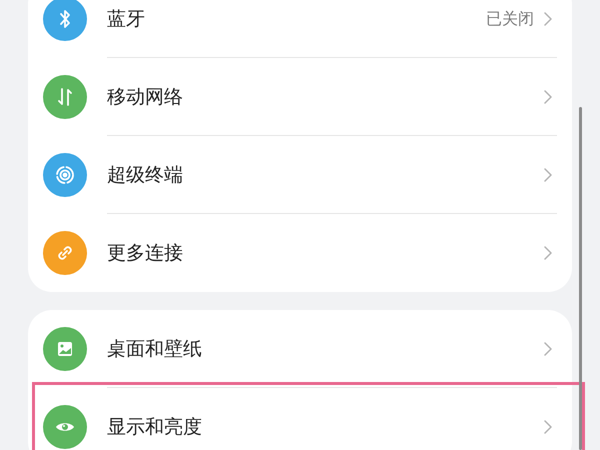 This screenshot has width=600, height=450. I want to click on settings-row: 显示和亮度, so click(300, 419).